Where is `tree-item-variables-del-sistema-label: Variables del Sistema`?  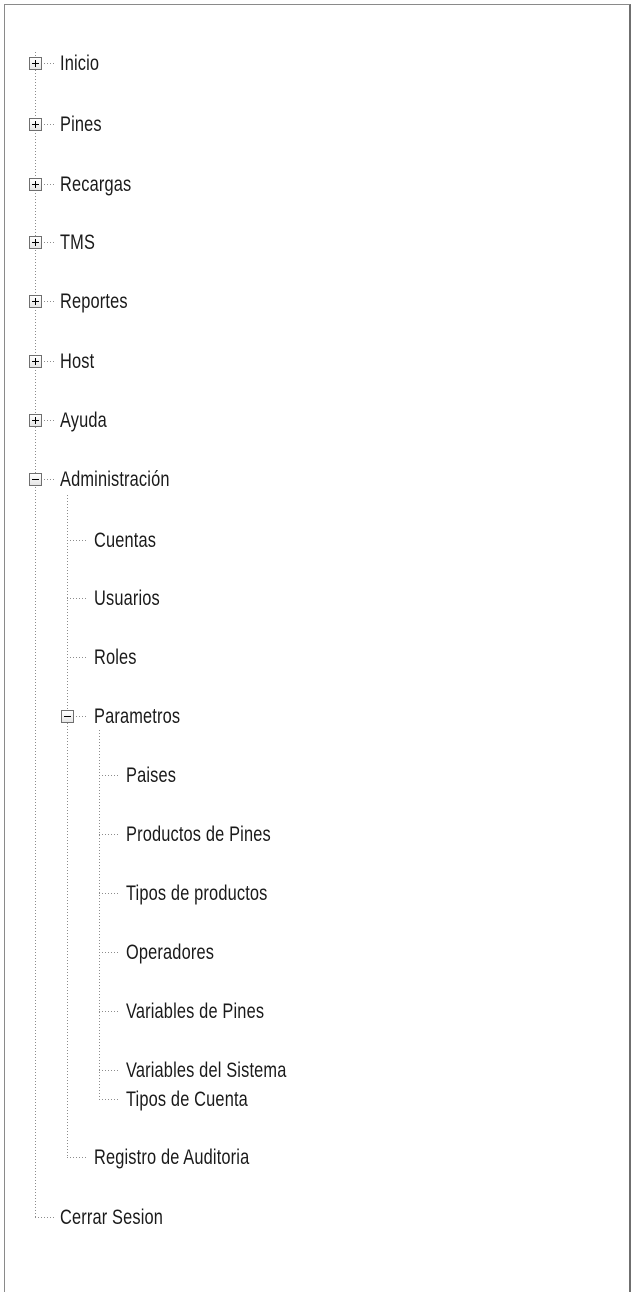
tree-item-variables-del-sistema-label: Variables del Sistema is located at coordinates (206, 1071).